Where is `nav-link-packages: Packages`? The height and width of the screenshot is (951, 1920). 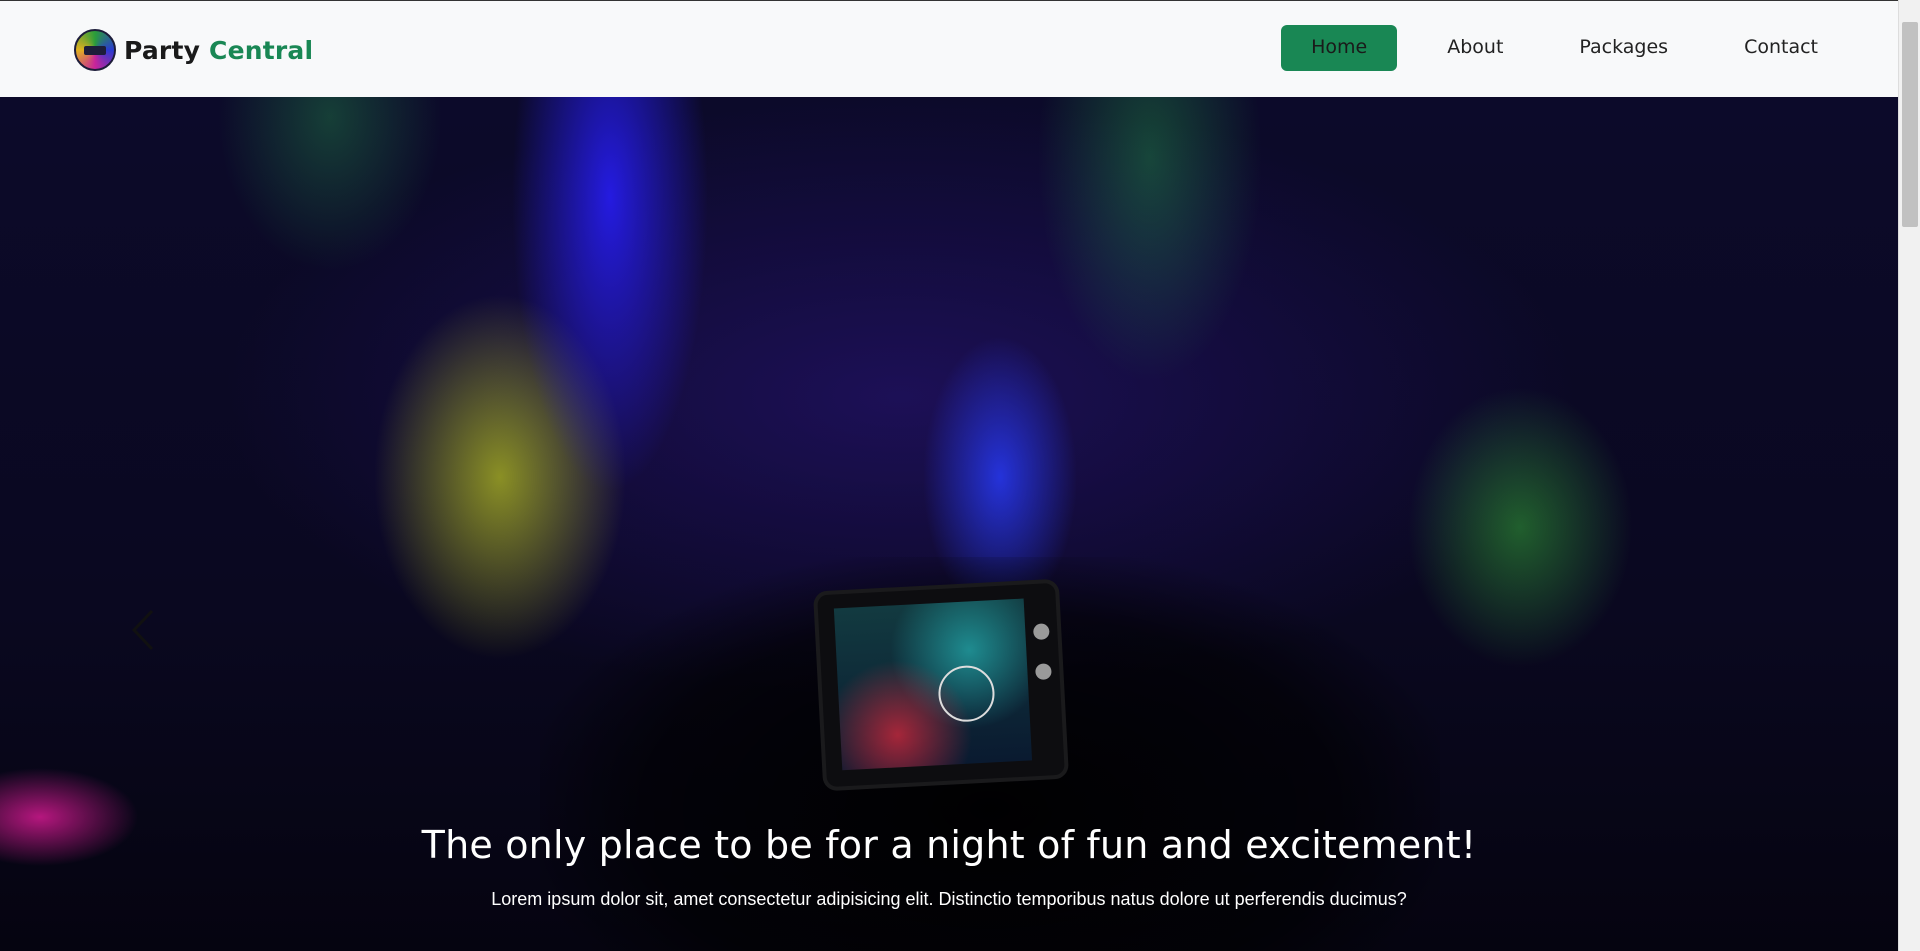
nav-link-packages: Packages is located at coordinates (1623, 48).